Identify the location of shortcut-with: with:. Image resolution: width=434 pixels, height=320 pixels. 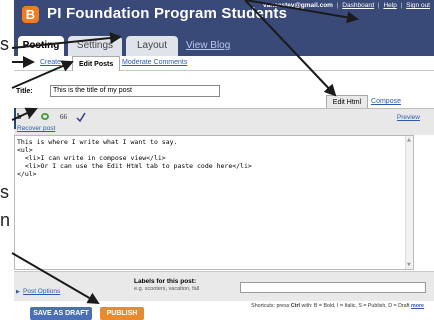
(307, 306).